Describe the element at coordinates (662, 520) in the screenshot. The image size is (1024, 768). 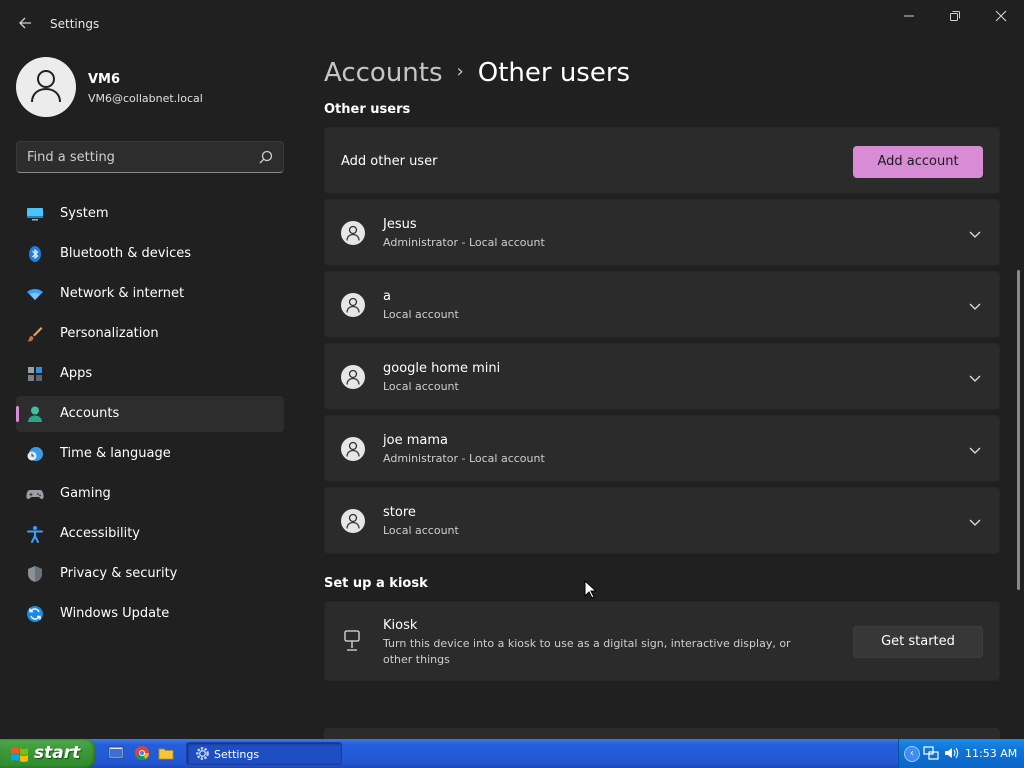
I see `user-row-store: store Local account` at that location.